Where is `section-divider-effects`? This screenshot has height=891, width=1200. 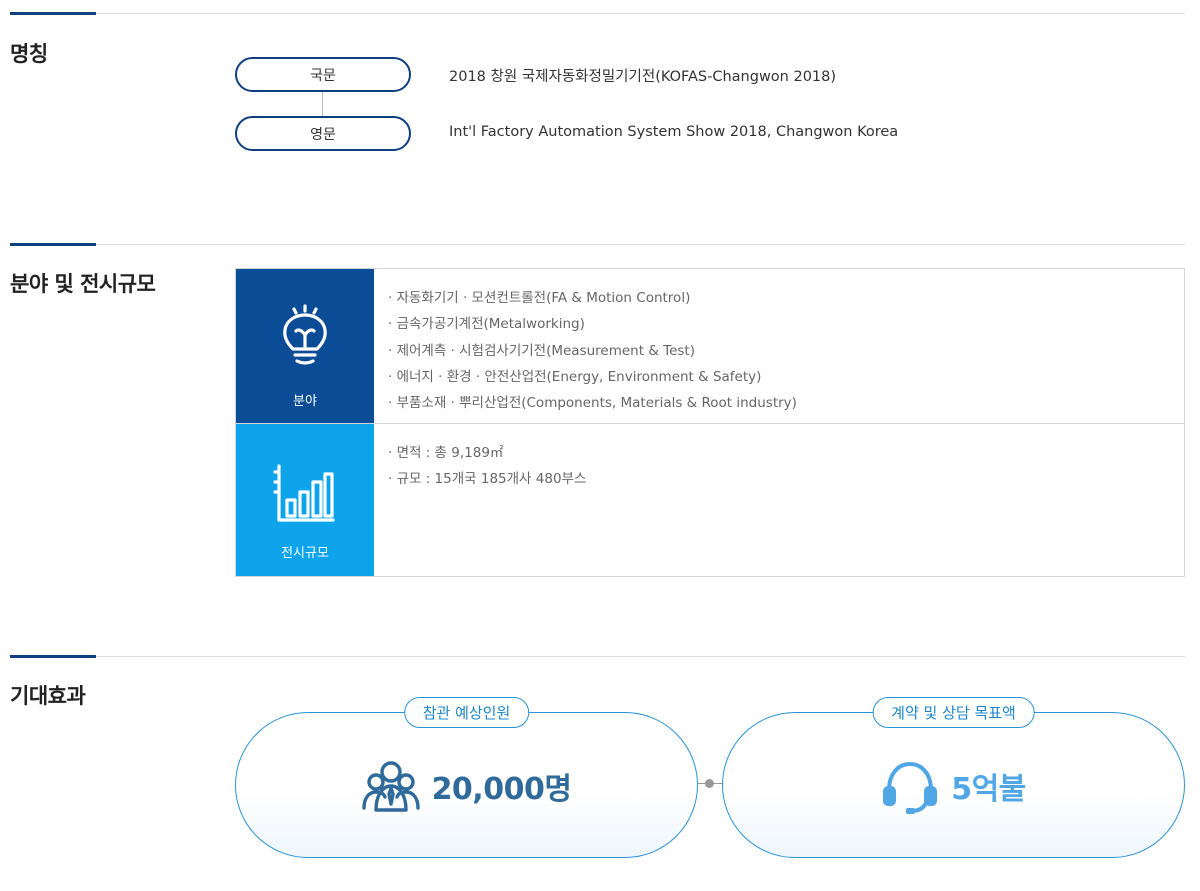
section-divider-effects is located at coordinates (597, 656).